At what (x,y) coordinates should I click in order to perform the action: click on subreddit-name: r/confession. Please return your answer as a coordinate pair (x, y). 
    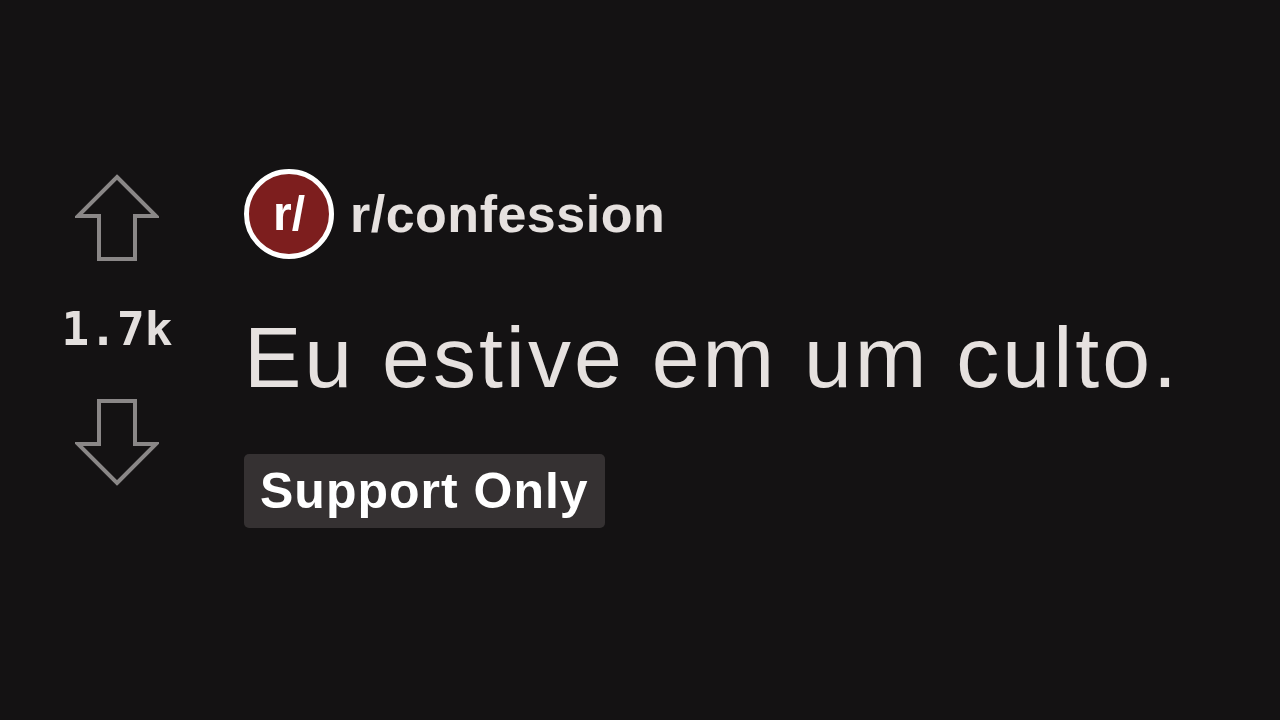
    Looking at the image, I should click on (508, 214).